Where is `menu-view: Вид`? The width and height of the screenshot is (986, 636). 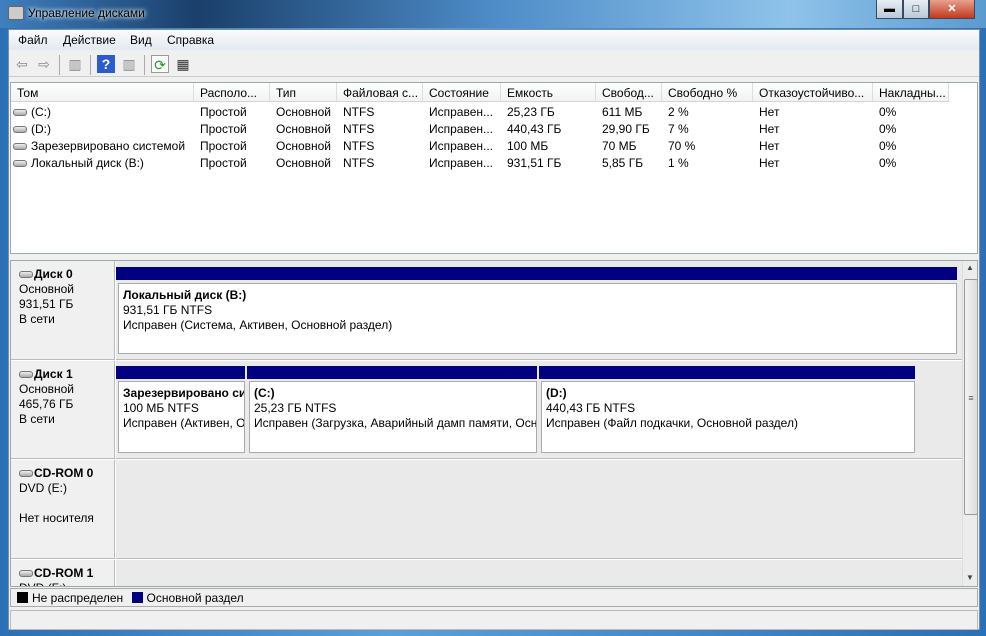
menu-view: Вид is located at coordinates (141, 40).